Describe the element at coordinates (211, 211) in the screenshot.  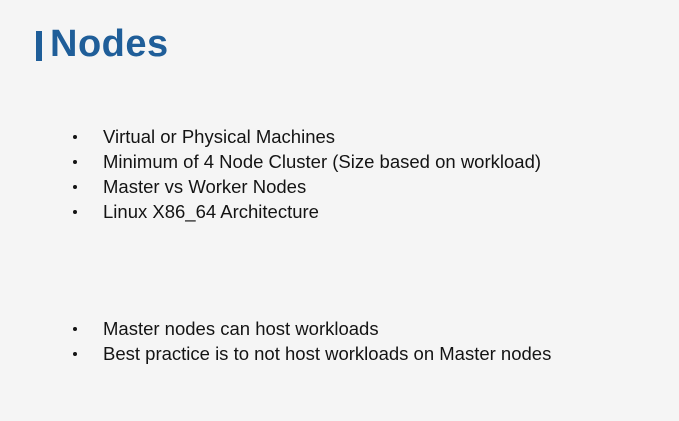
I see `list-item-text: Linux X86_64 Architecture` at that location.